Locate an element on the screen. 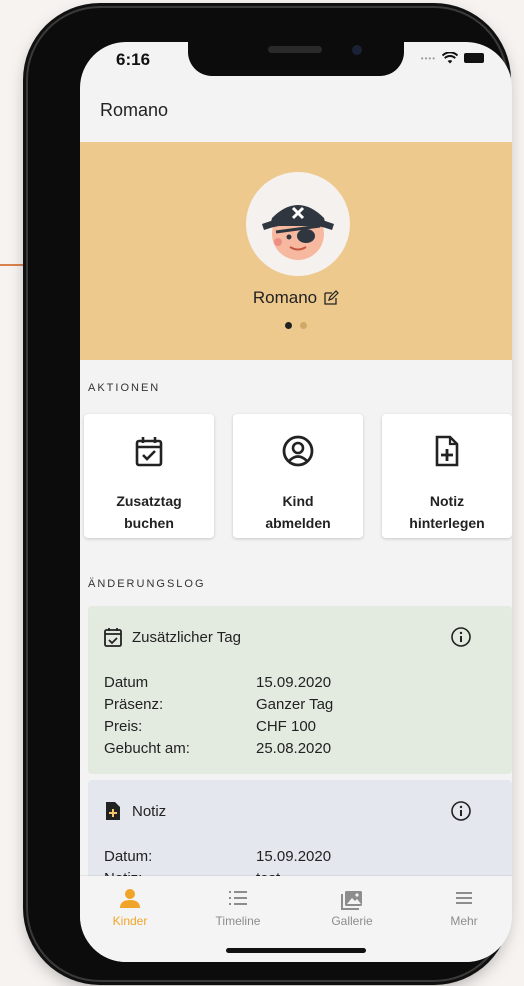 This screenshot has height=986, width=524. menu-icon is located at coordinates (464, 898).